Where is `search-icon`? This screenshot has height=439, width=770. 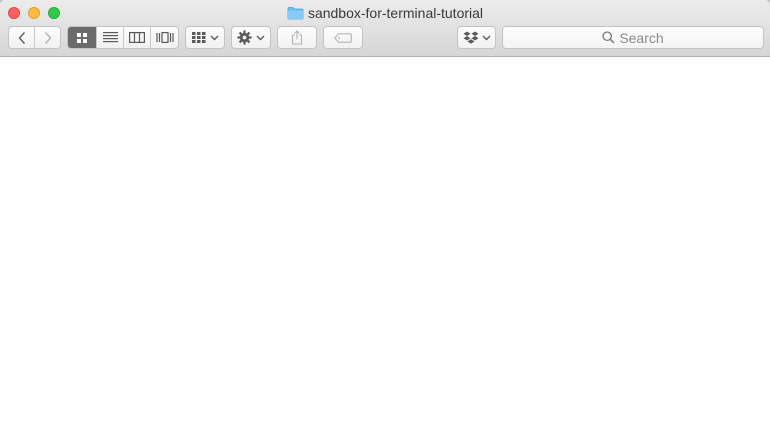
search-icon is located at coordinates (608, 37).